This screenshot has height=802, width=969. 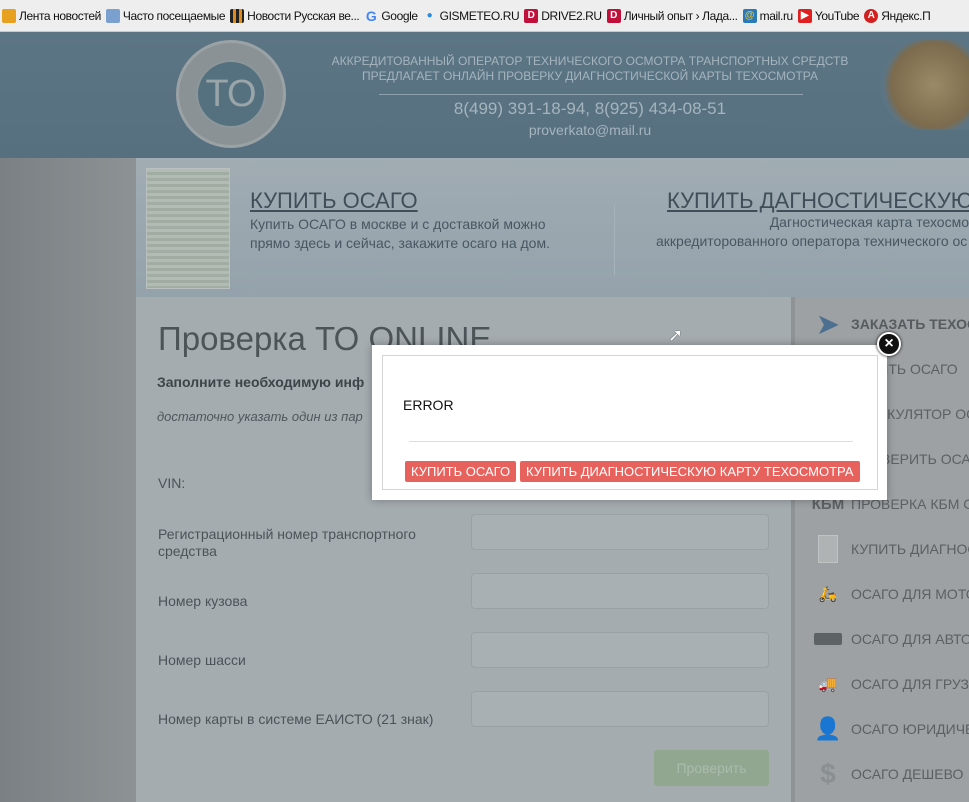 What do you see at coordinates (631, 441) in the screenshot?
I see `modal-divider` at bounding box center [631, 441].